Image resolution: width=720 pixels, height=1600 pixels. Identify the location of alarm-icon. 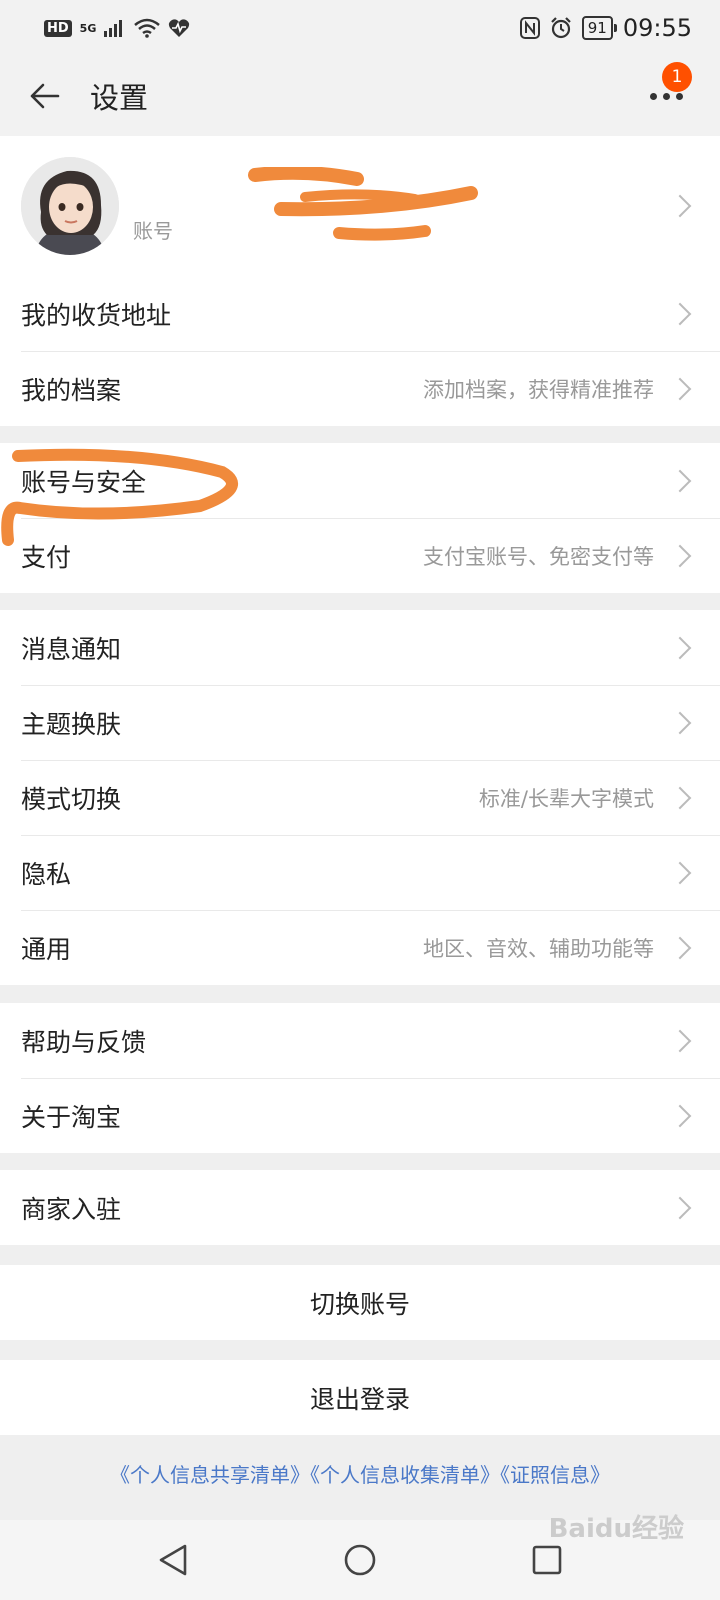
(560, 28).